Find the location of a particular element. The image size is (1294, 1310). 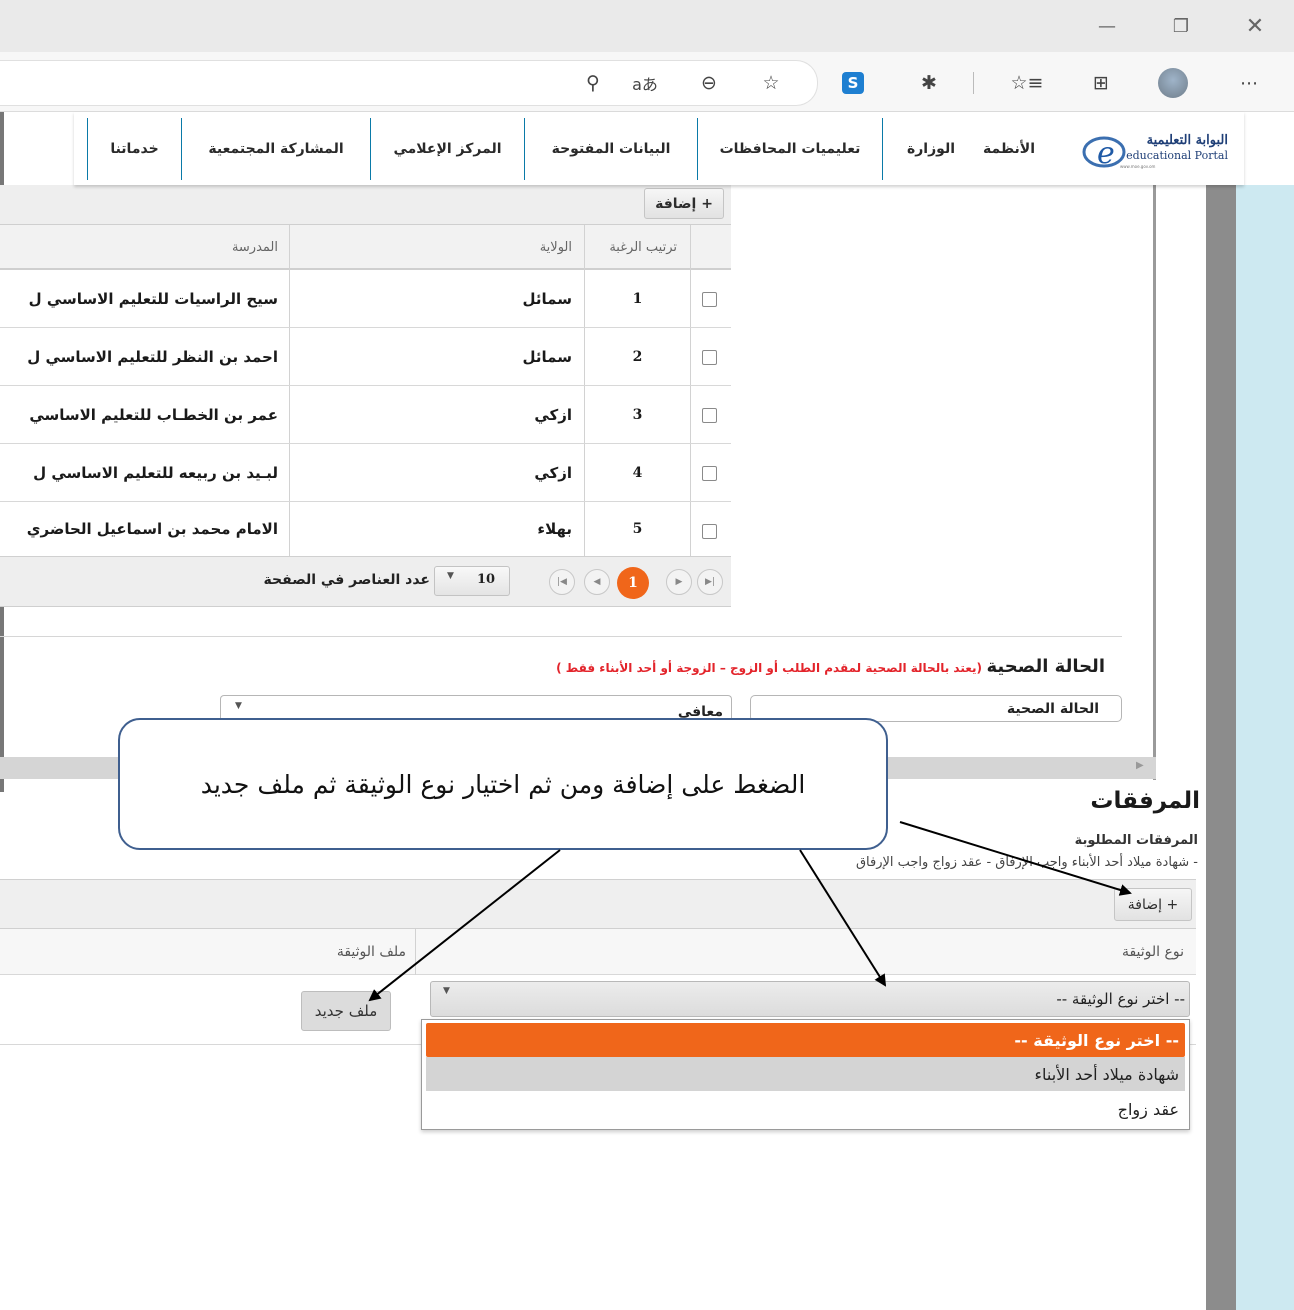

column-header-wilayat: الولاية is located at coordinates (435, 247).